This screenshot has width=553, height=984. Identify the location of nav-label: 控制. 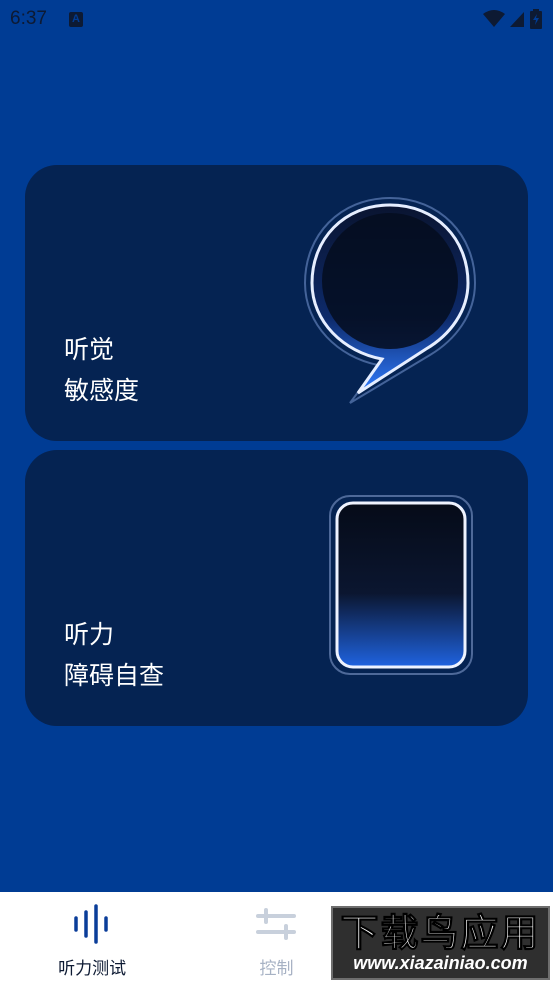
(276, 969).